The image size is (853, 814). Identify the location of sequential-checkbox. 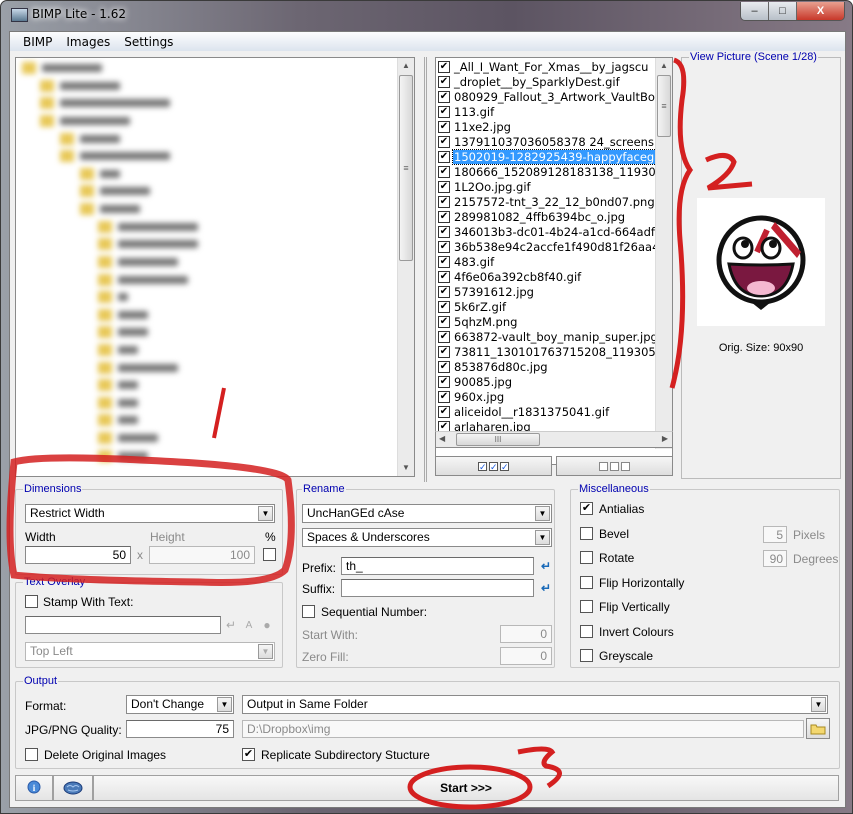
(308, 611).